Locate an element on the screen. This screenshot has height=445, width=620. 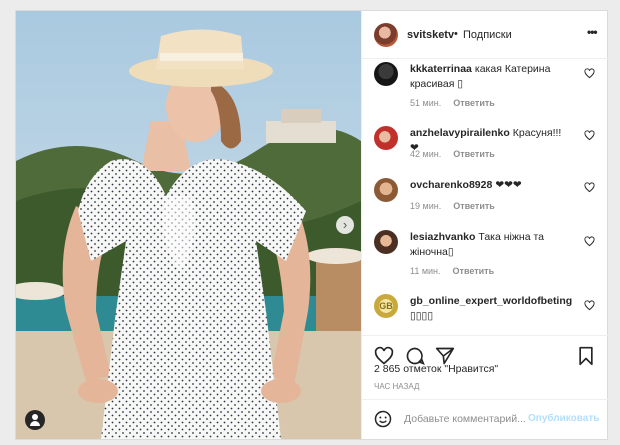
comment-body: ▯▯▯▯ is located at coordinates (422, 316).